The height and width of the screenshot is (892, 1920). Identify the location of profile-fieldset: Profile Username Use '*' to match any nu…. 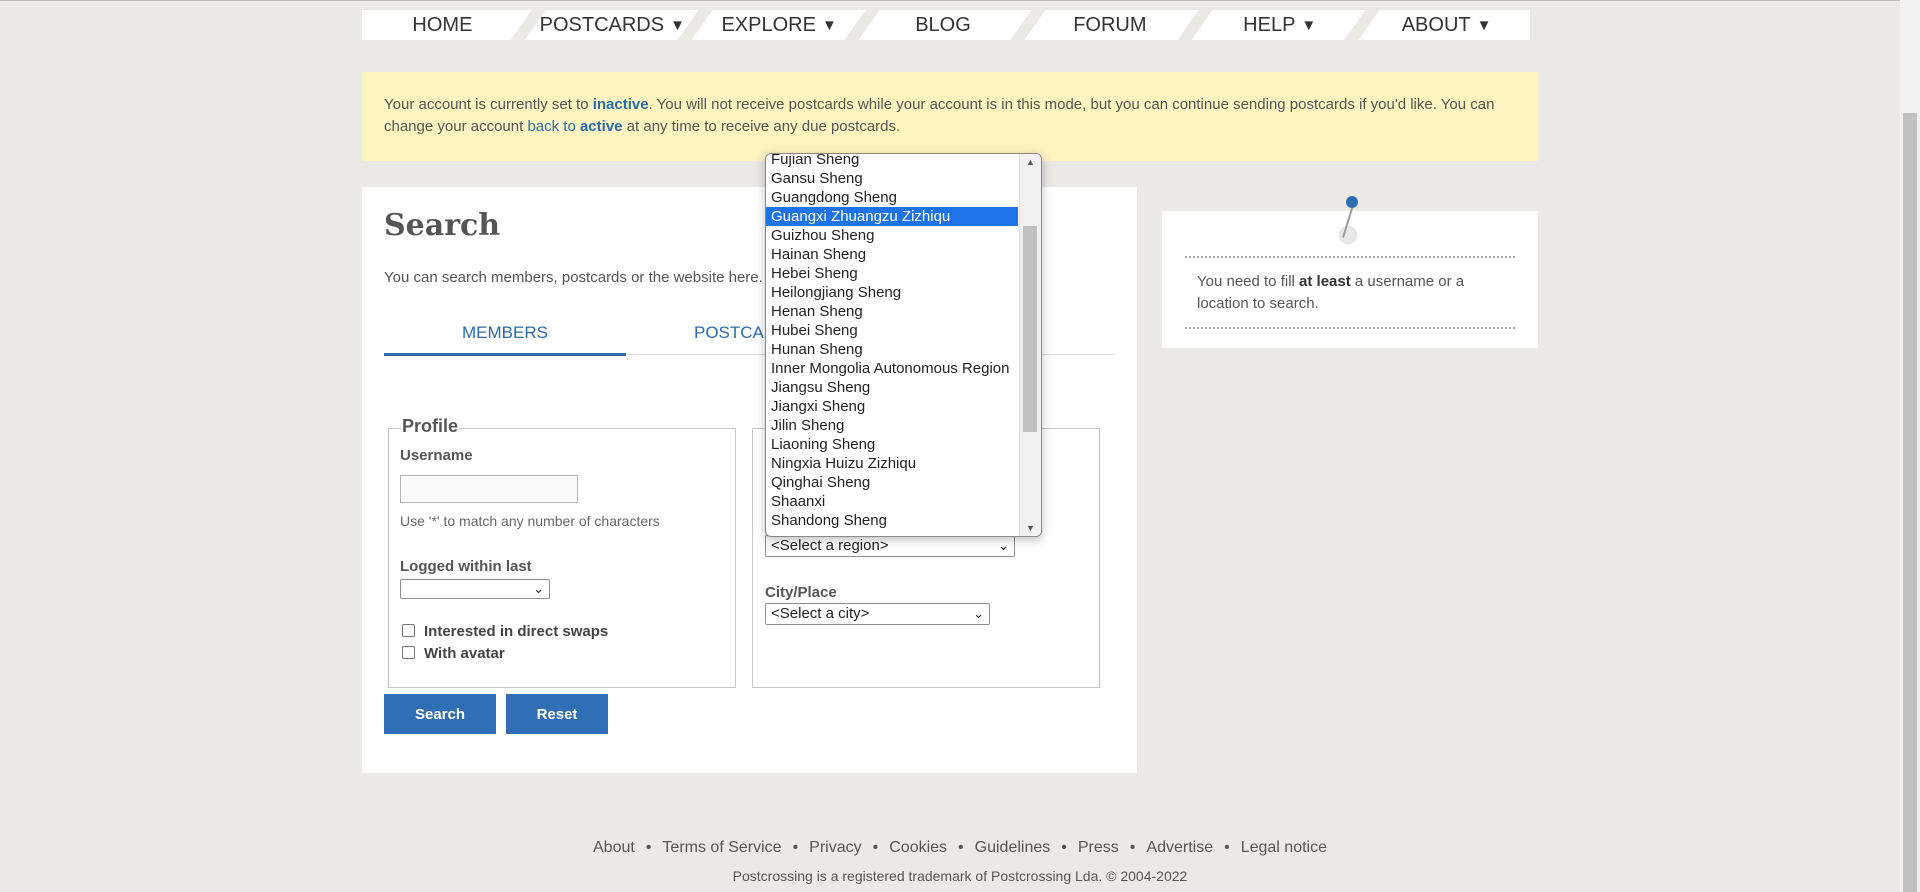
(562, 552).